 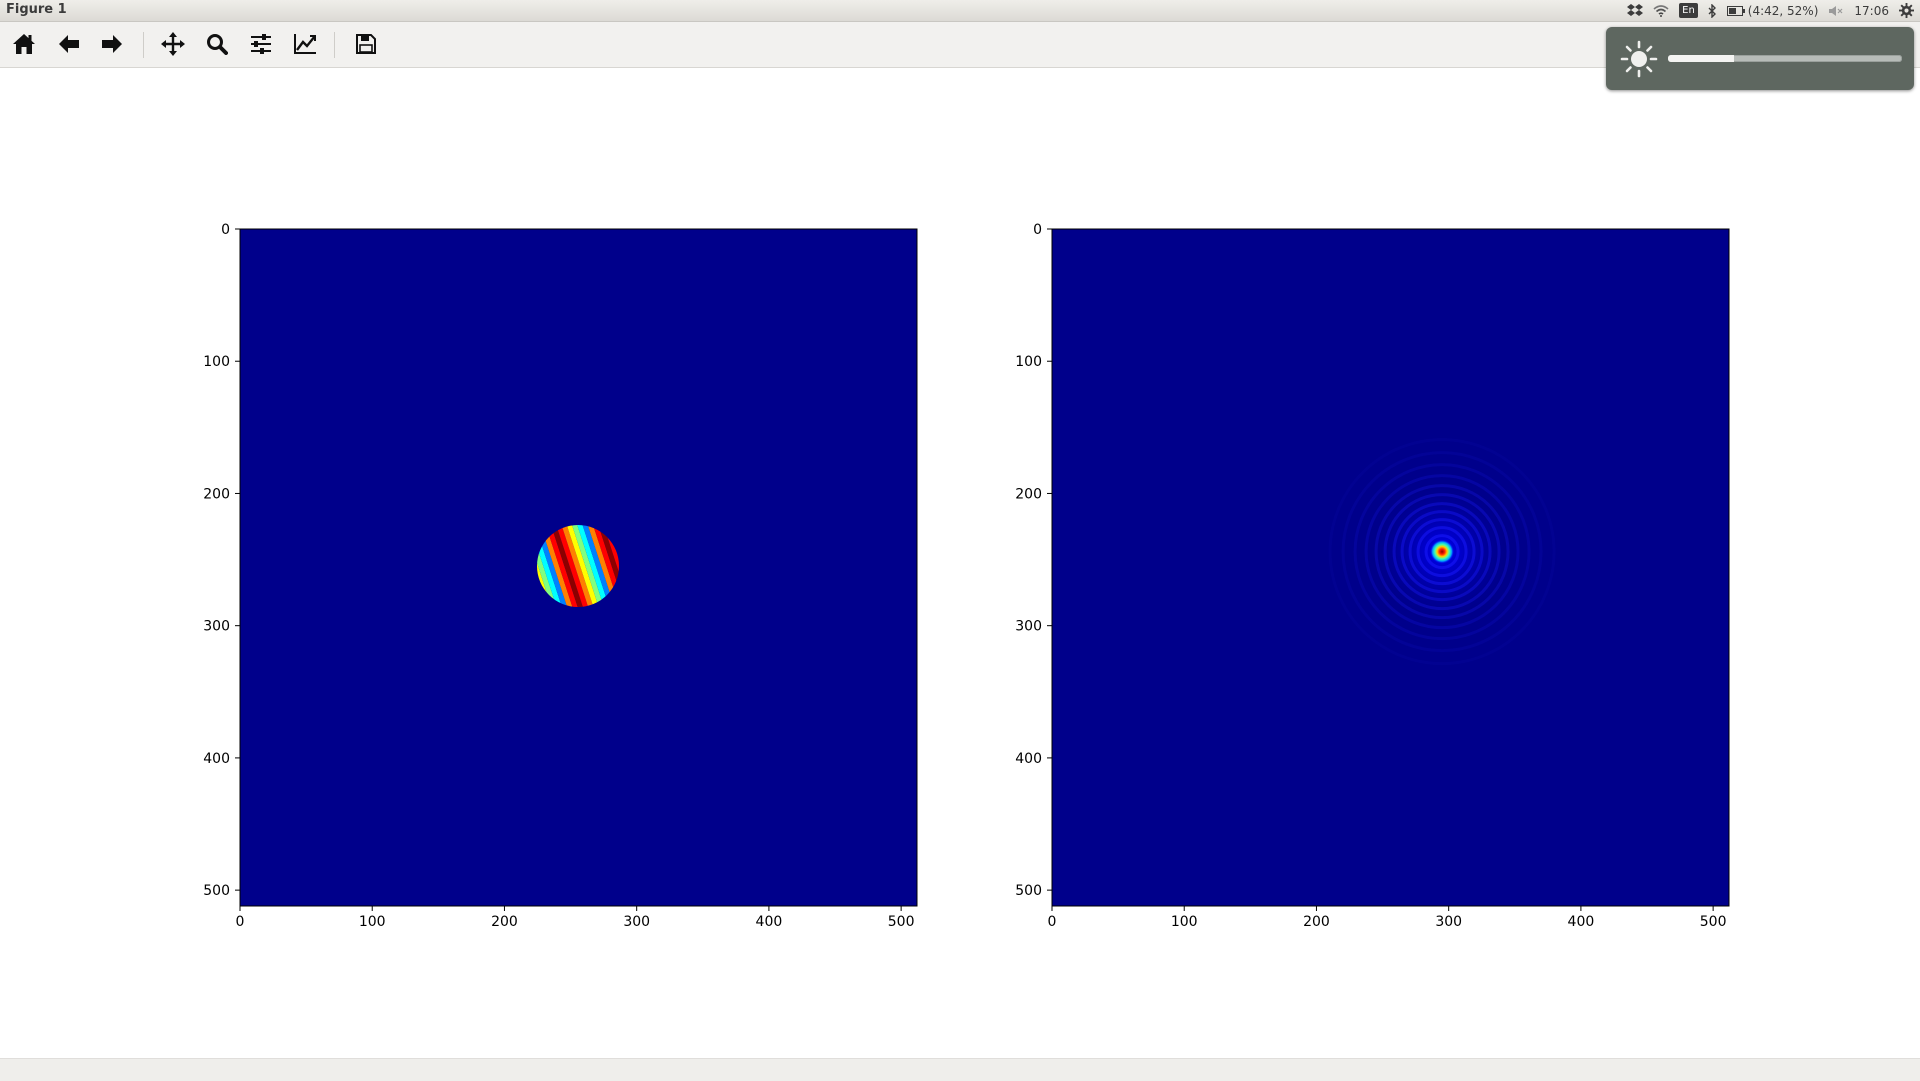 I want to click on battery-icon, so click(x=1735, y=10).